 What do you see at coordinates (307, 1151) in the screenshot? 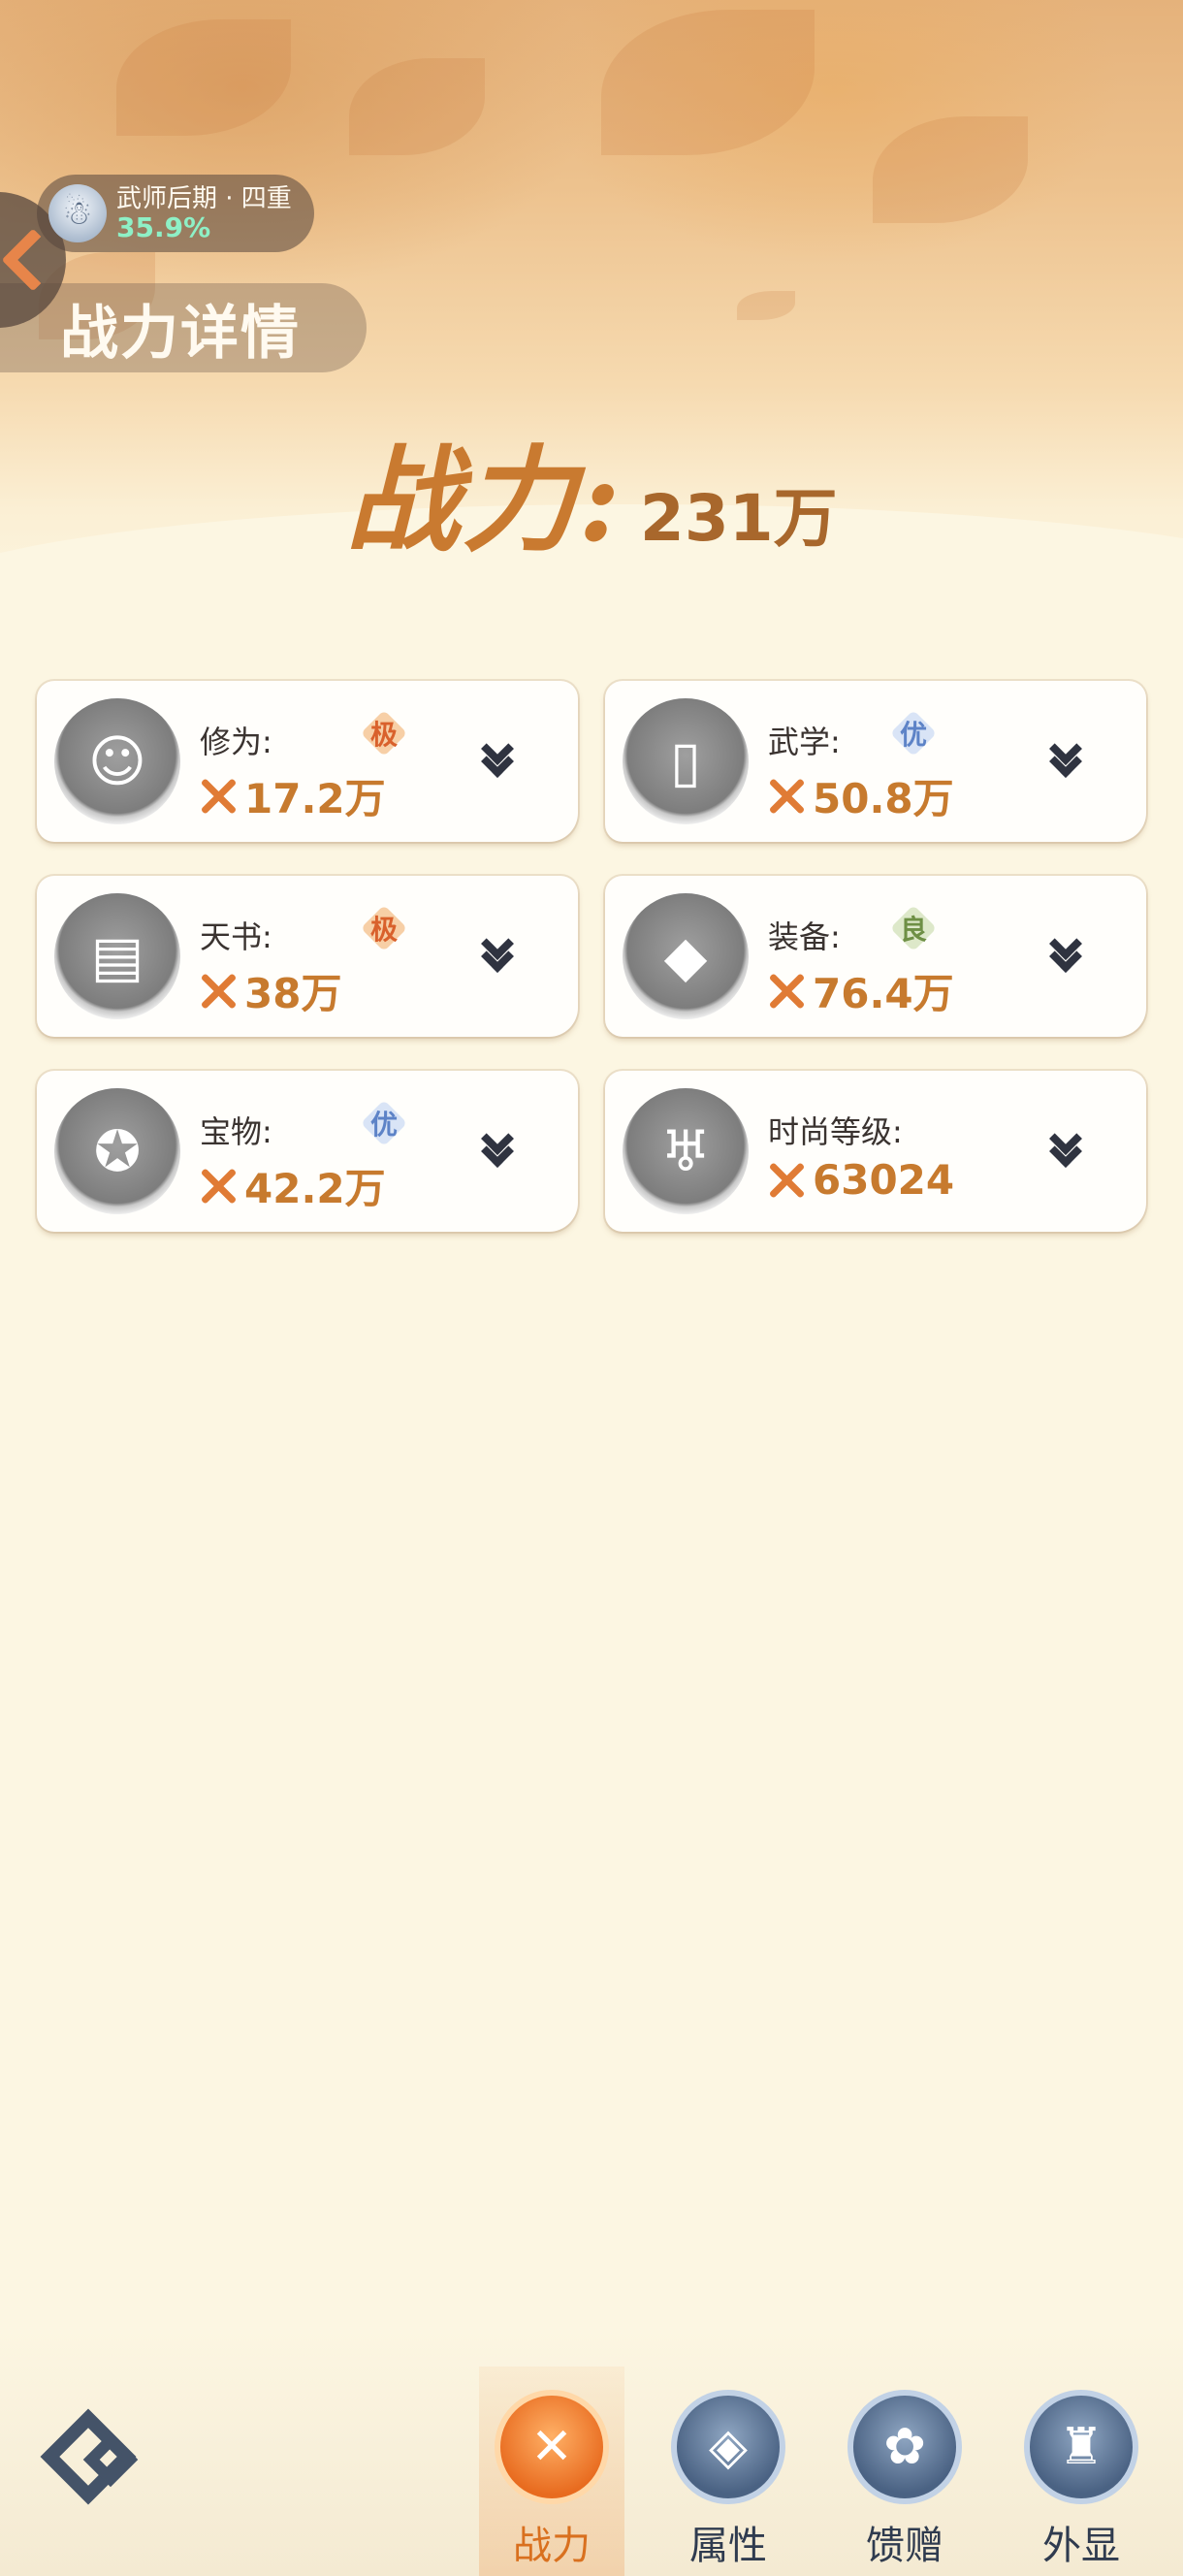
I see `card-treasure: ✪ 宝物: 优 42.2万` at bounding box center [307, 1151].